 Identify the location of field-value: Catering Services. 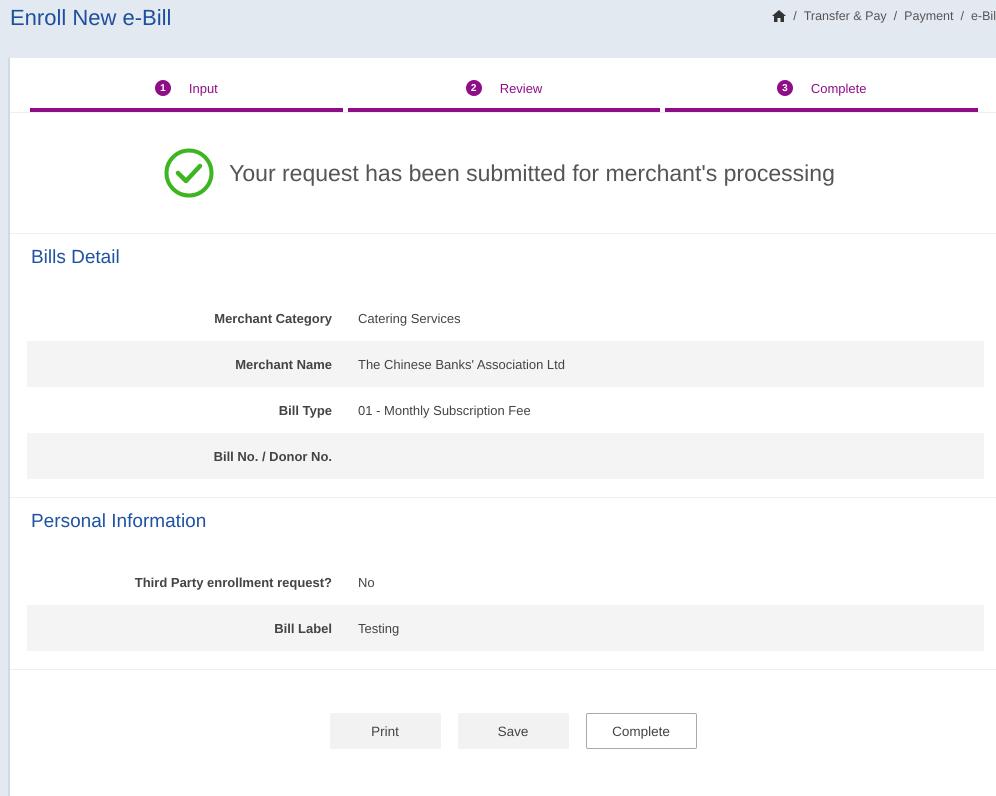
(409, 318).